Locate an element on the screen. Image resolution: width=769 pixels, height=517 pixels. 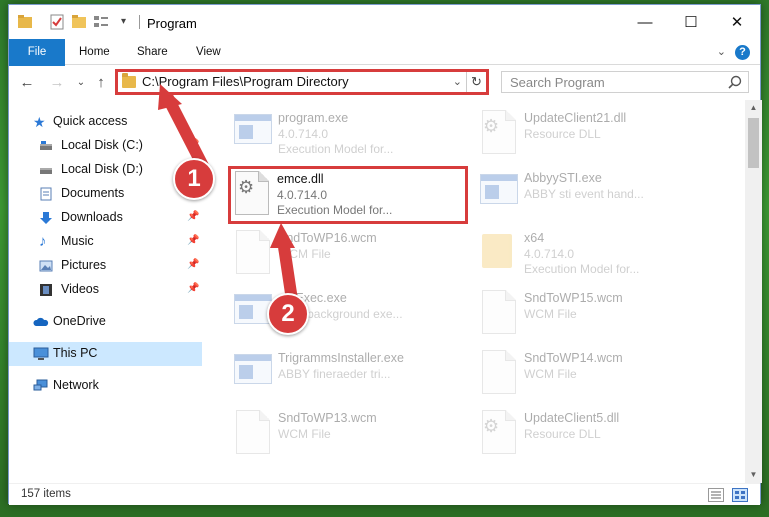
expand-ribbon-button: ⌄ is located at coordinates (721, 51).